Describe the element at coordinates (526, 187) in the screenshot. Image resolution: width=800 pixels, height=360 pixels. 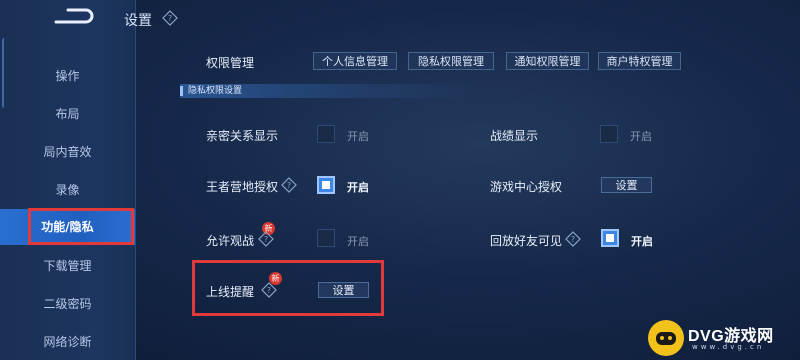
I see `game-center-label: 游戏中心授权` at that location.